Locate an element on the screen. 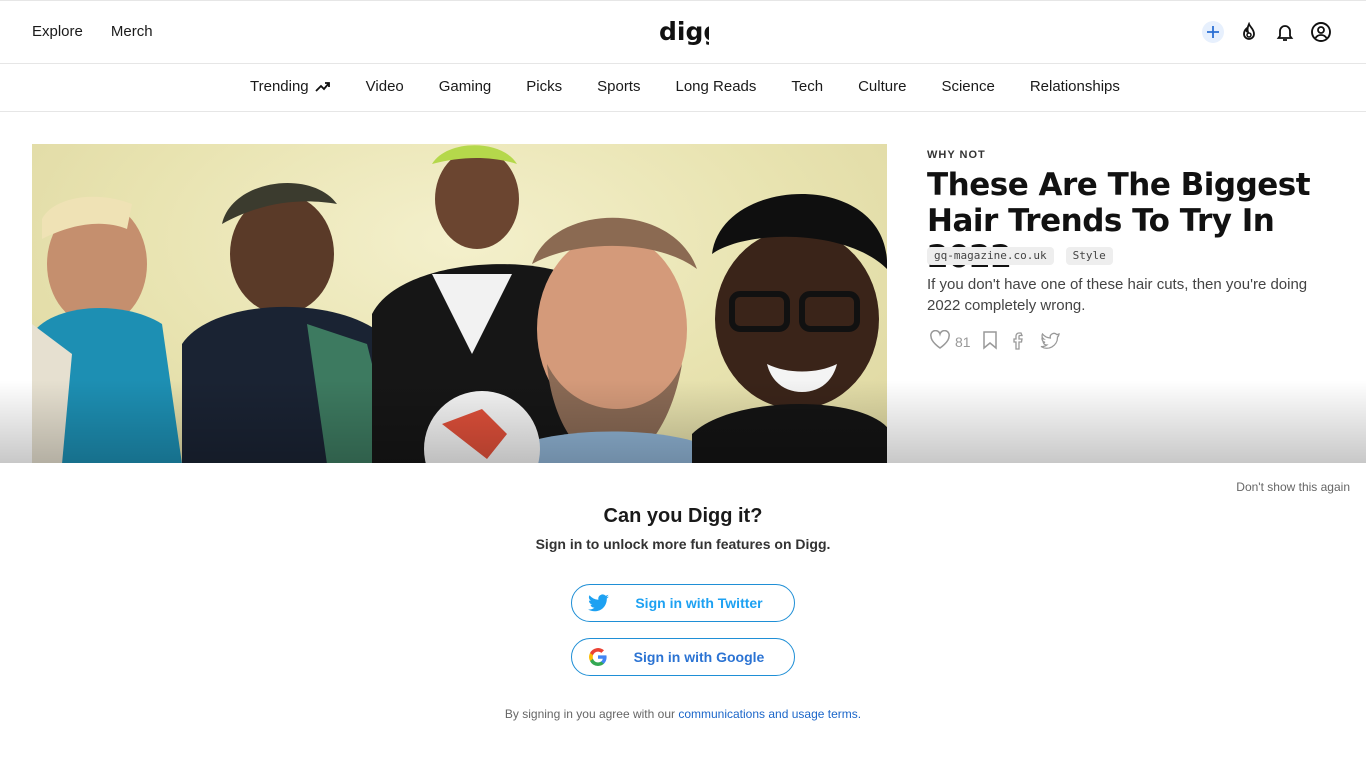  signin-google-button: Sign in with Google is located at coordinates (683, 657).